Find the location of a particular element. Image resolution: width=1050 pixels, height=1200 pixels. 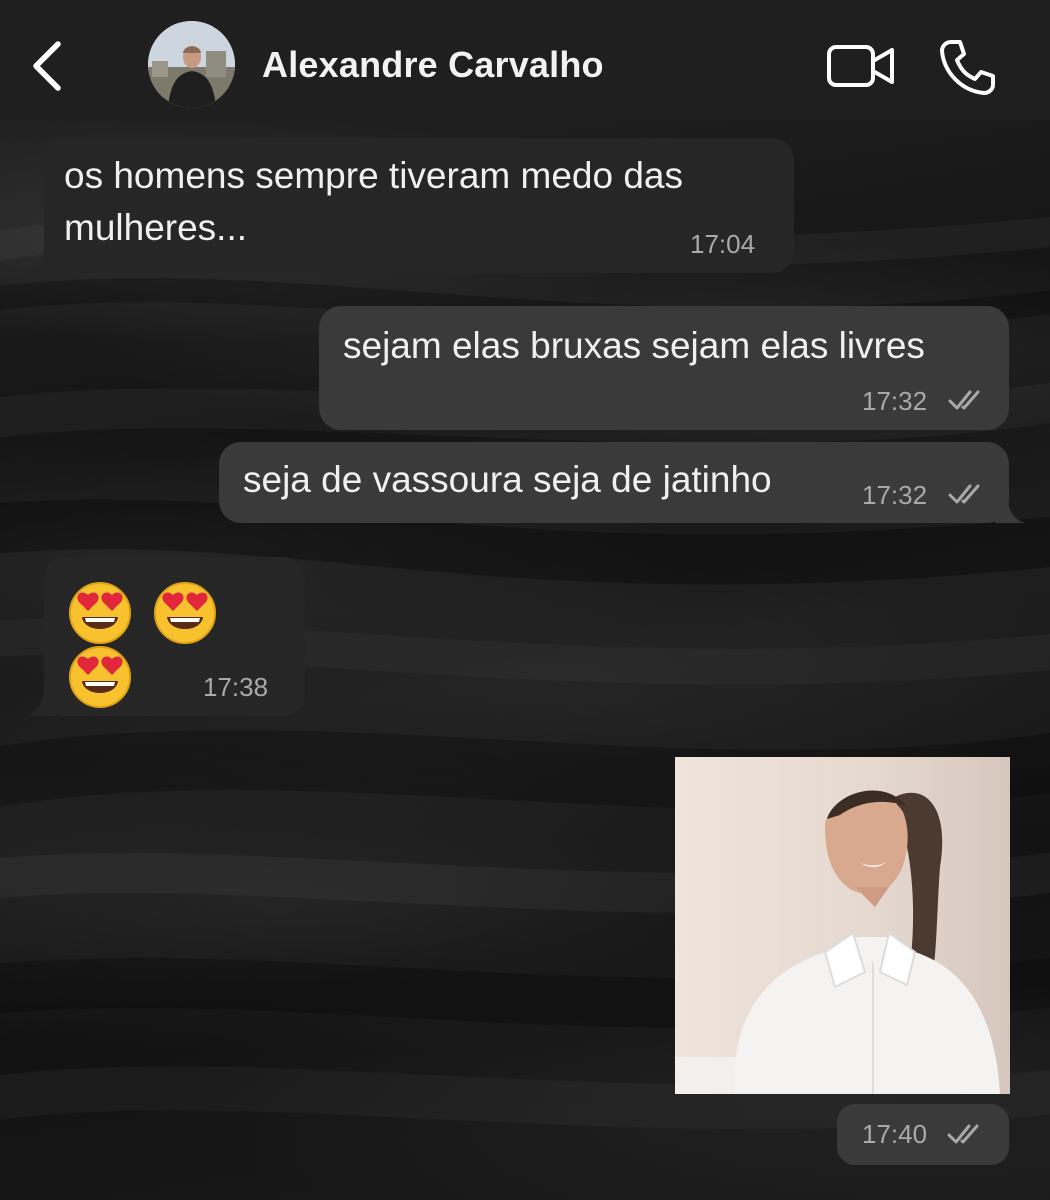

emoji-row is located at coordinates (186, 645).